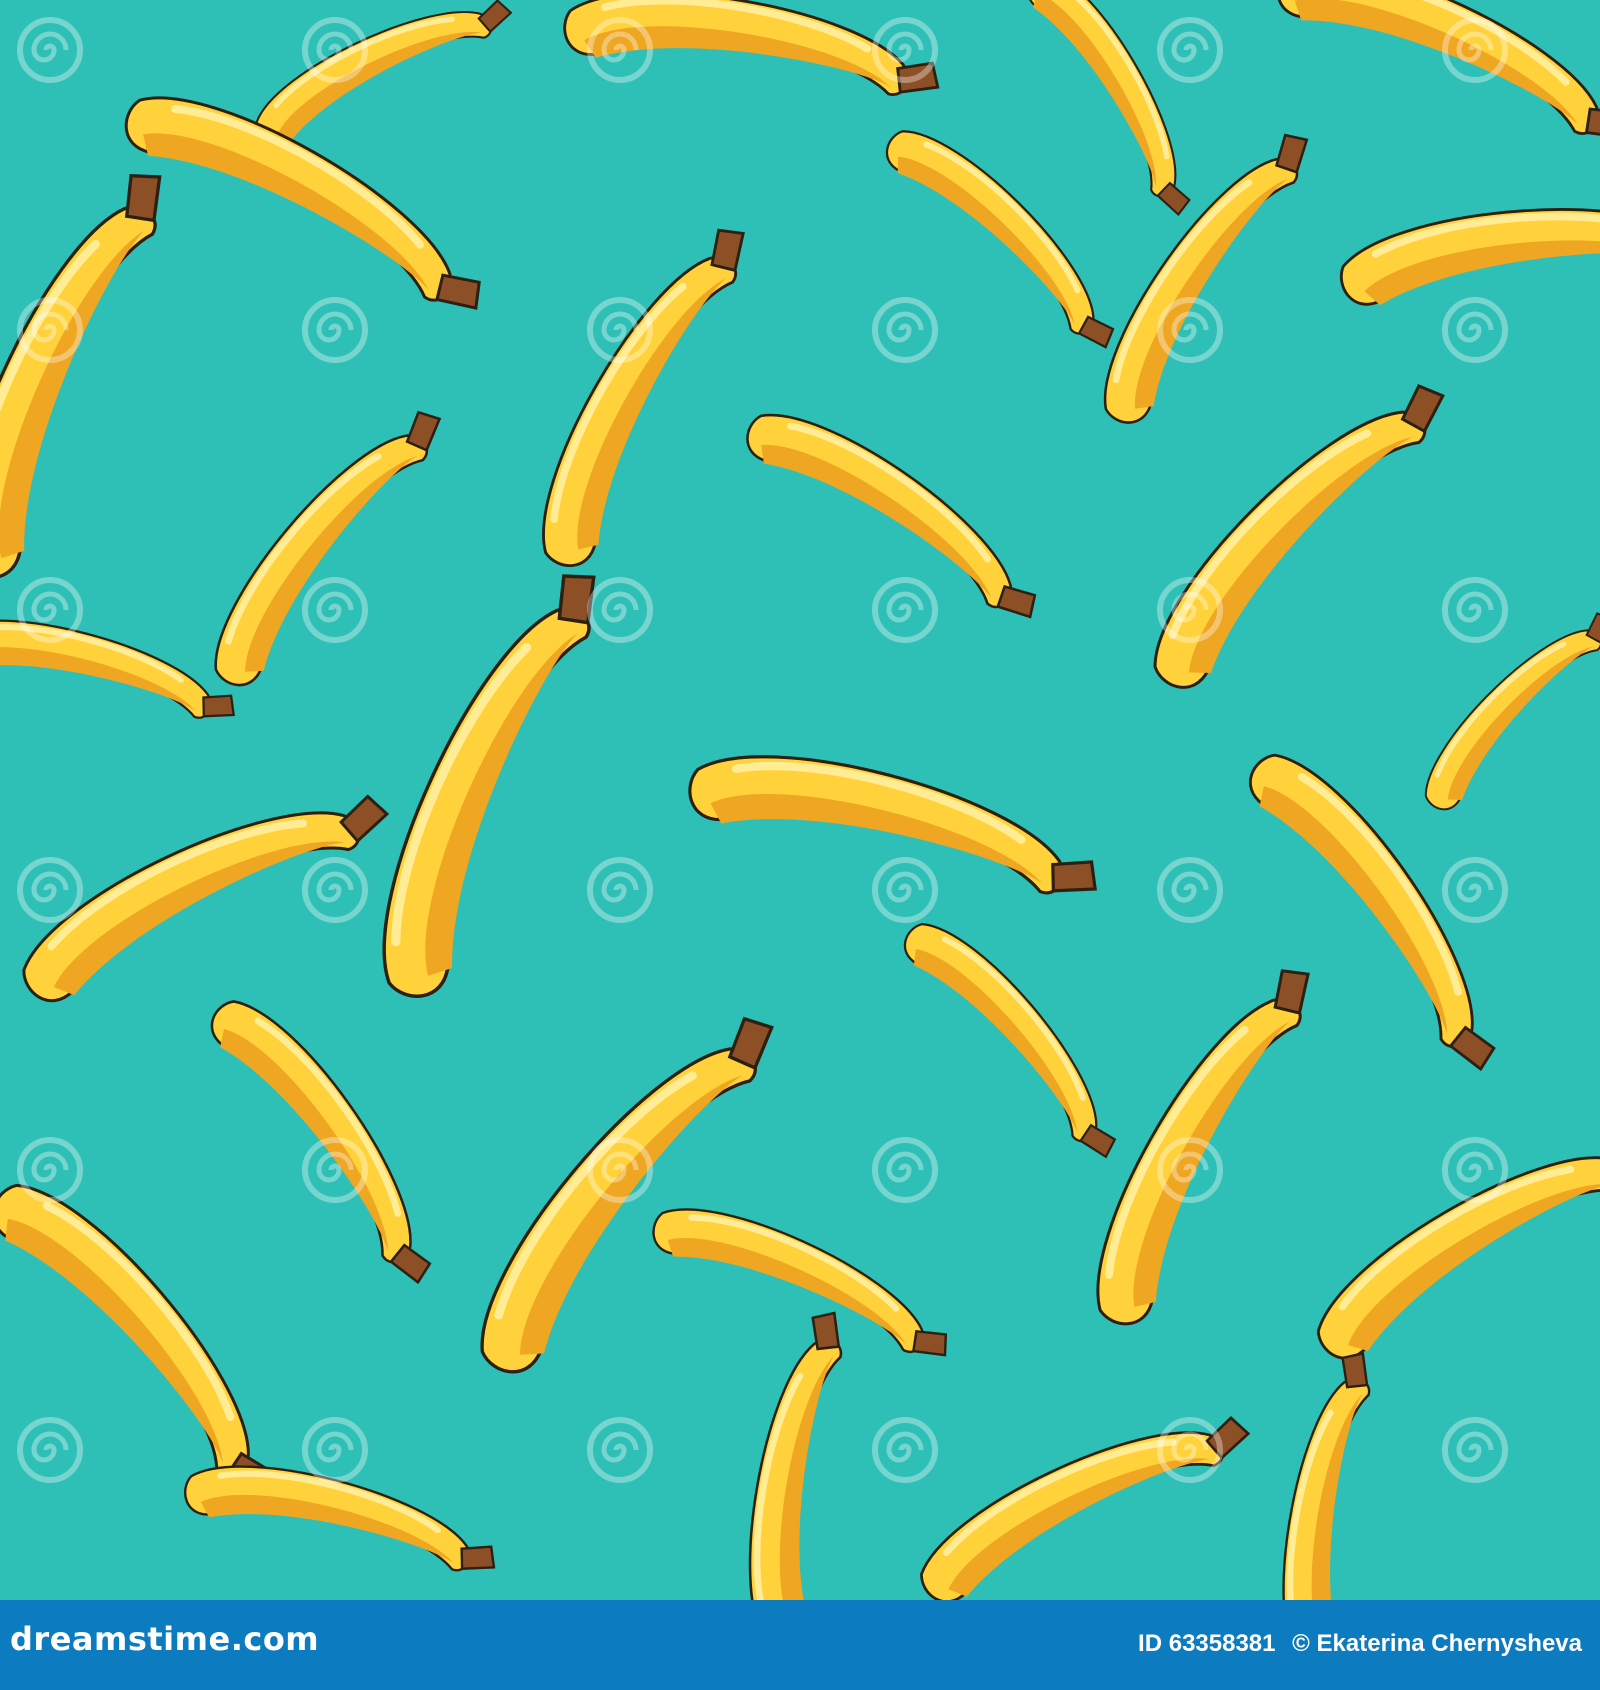  Describe the element at coordinates (1207, 1643) in the screenshot. I see `image-id: ID 63358381` at that location.